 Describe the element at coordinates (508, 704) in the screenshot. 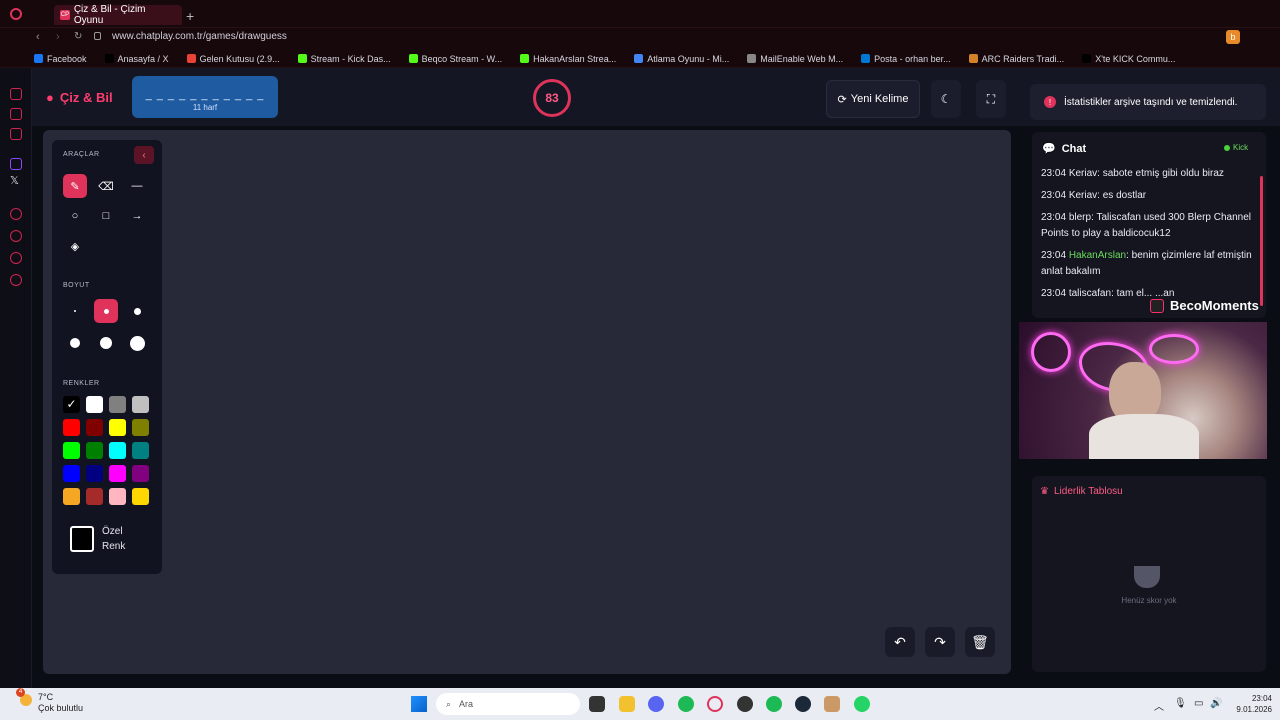

I see `taskbar-search: ⌕ Ara` at that location.